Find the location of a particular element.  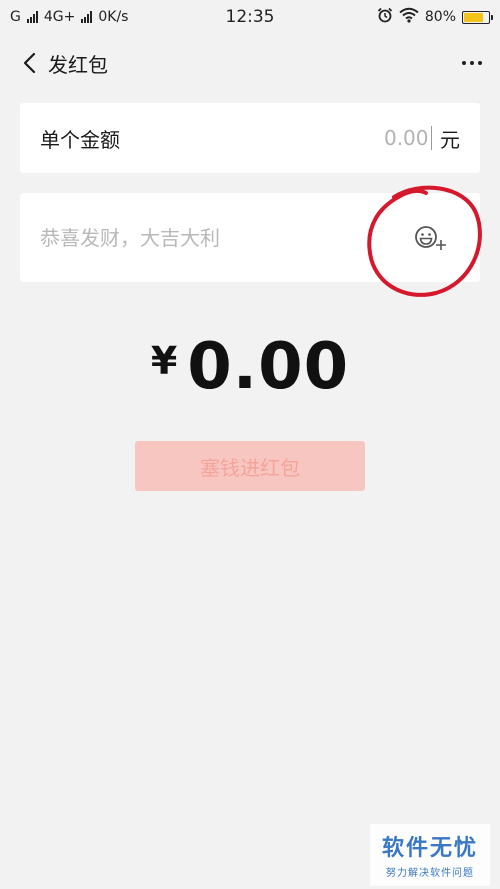

greeting-input is located at coordinates (225, 237).